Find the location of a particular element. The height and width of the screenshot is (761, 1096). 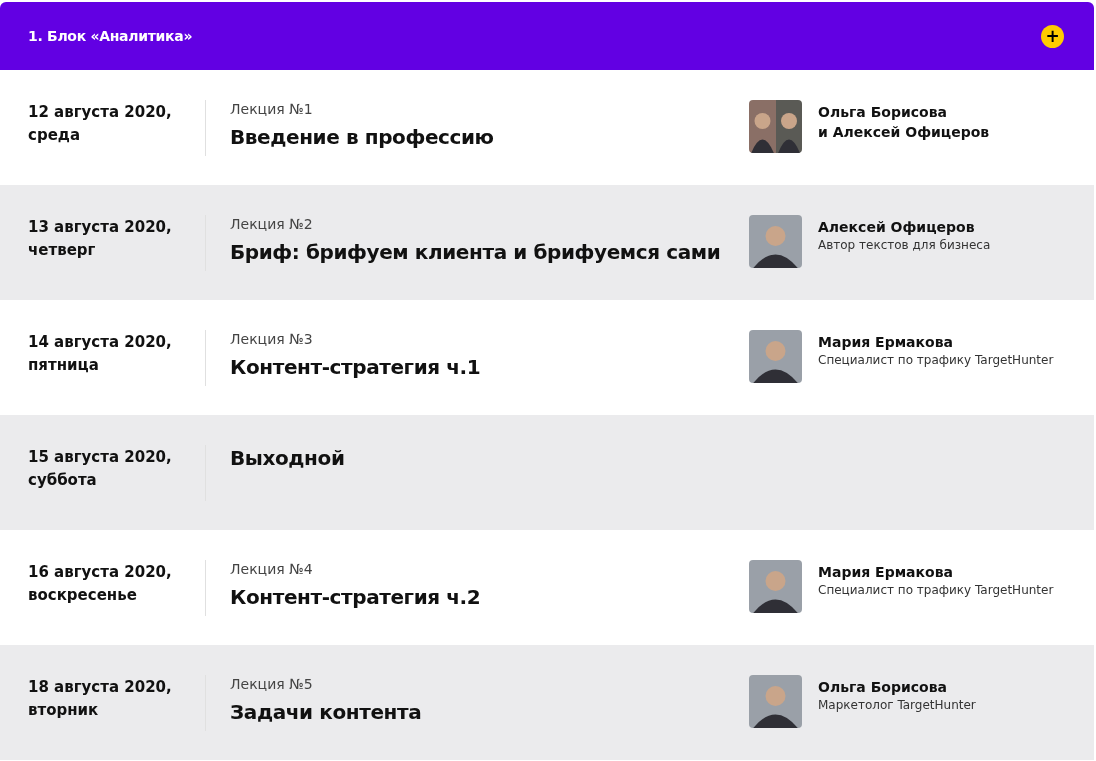

lecture-title: Контент-стратегия ч.2 is located at coordinates (356, 597).